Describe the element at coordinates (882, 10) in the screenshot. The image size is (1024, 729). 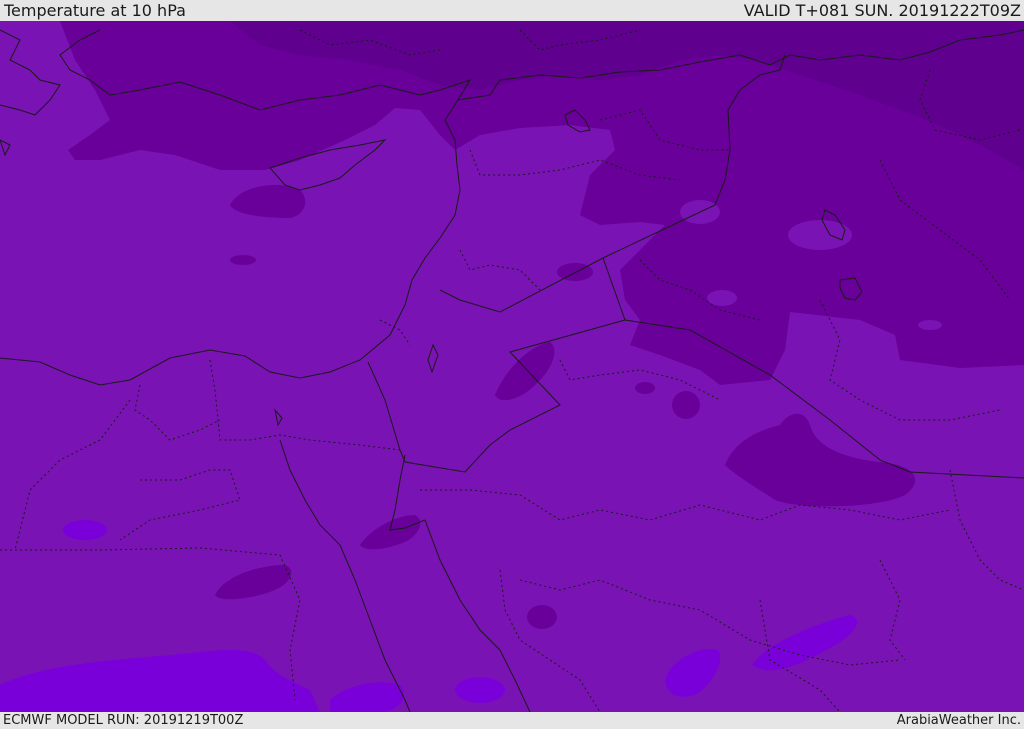
I see `valid-time: VALID T+081 SUN. 20191222T09Z` at that location.